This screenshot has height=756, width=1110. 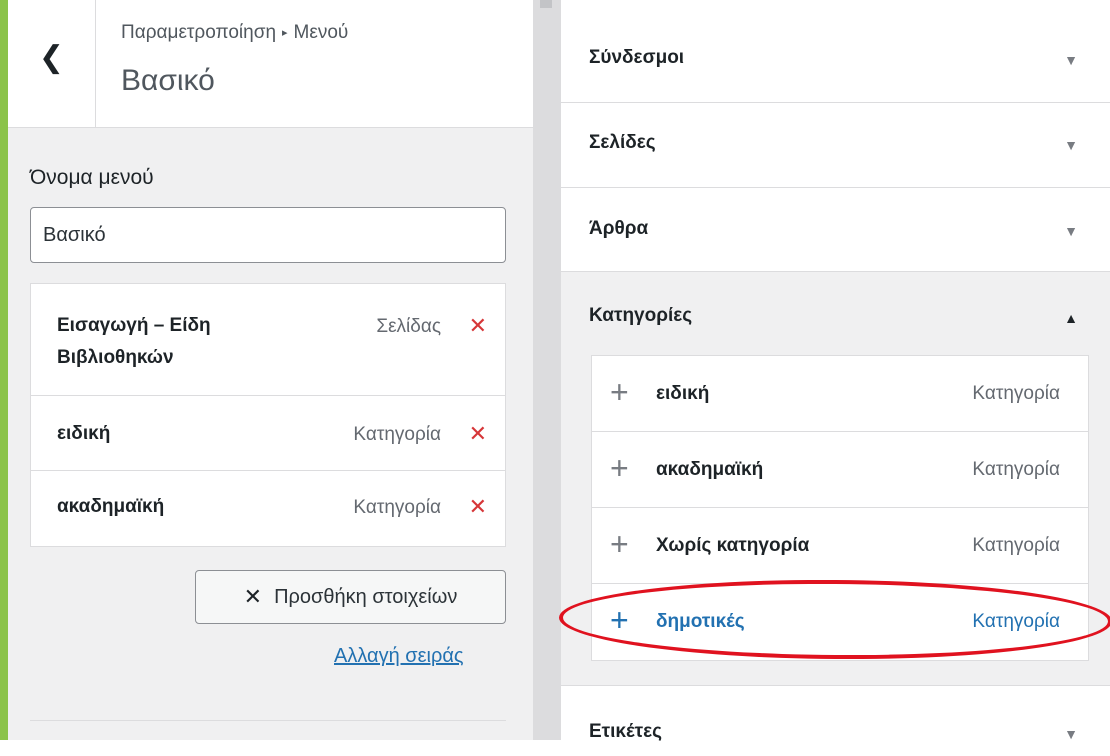 What do you see at coordinates (4, 370) in the screenshot?
I see `panel-accent-stripe` at bounding box center [4, 370].